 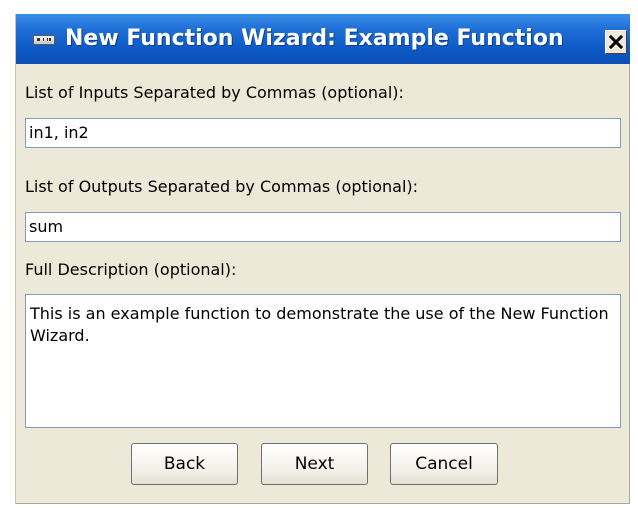 What do you see at coordinates (314, 38) in the screenshot?
I see `window-title: New Function Wizard: Example Function` at bounding box center [314, 38].